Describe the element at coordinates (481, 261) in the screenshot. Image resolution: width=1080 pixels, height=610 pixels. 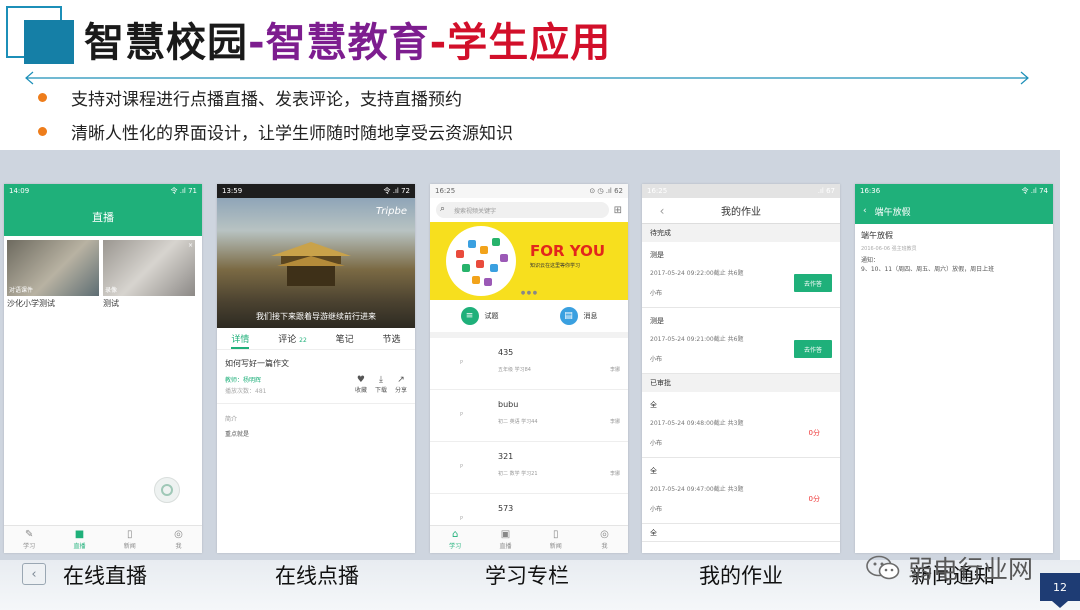
I see `heart-collage-image` at that location.